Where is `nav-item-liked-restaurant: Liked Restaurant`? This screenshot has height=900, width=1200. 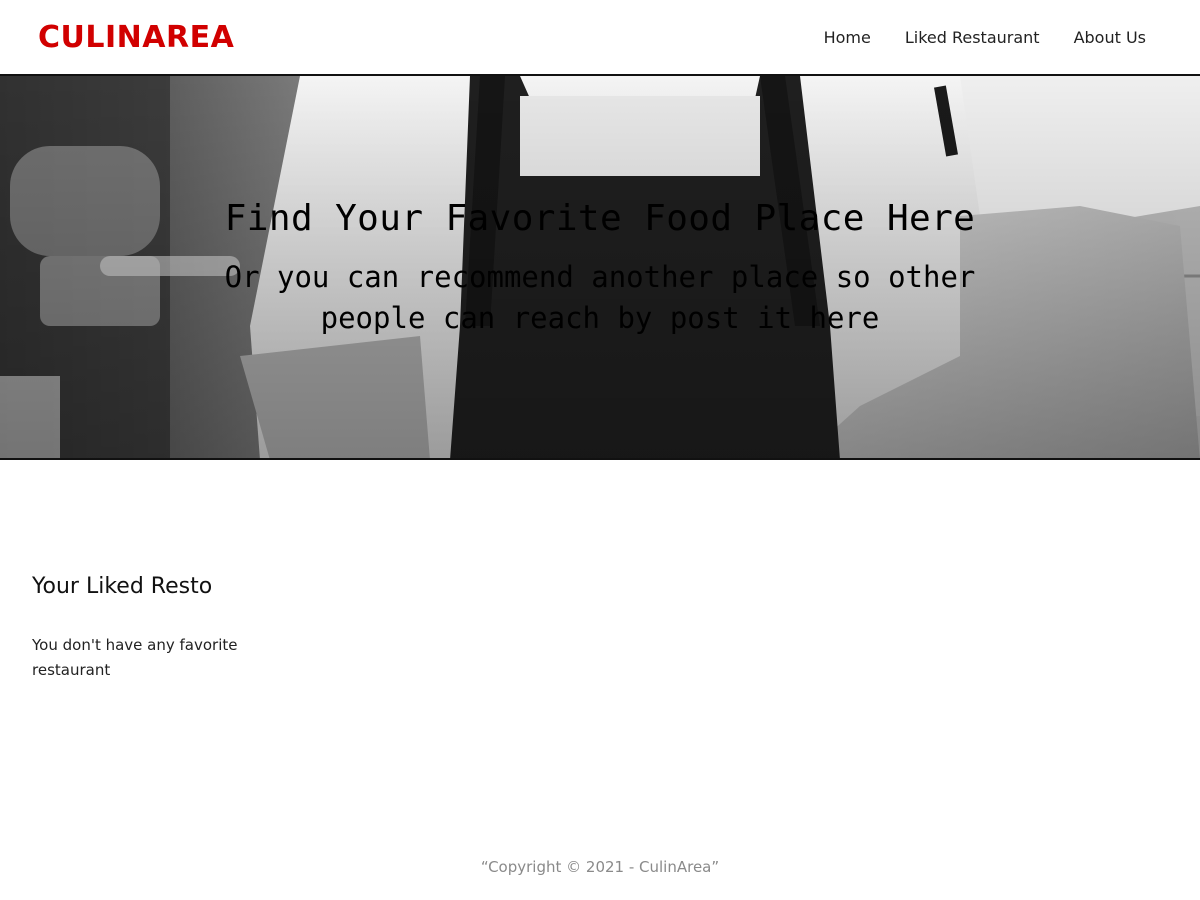 nav-item-liked-restaurant: Liked Restaurant is located at coordinates (972, 37).